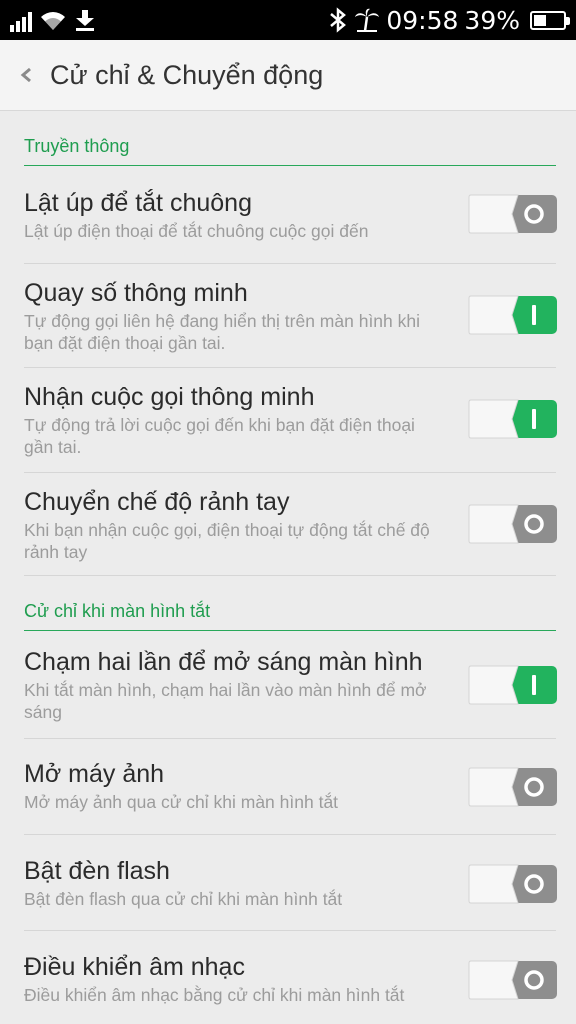  What do you see at coordinates (367, 20) in the screenshot?
I see `palm-tree-icon` at bounding box center [367, 20].